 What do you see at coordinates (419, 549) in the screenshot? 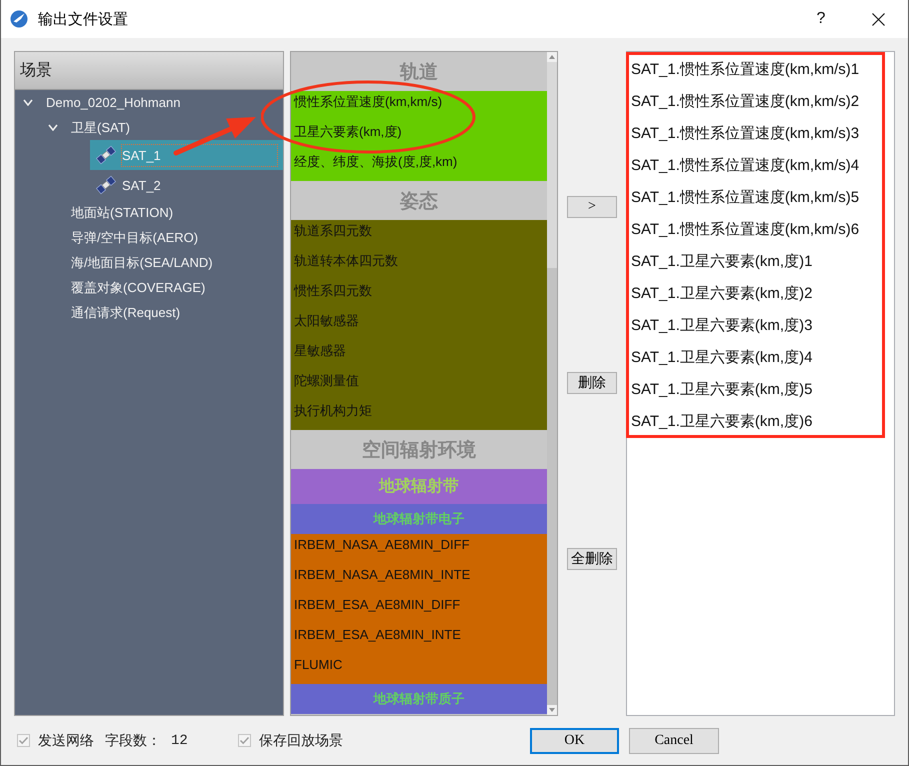
I see `list-item: IRBEM_NASA_AE8MIN_DIFF` at bounding box center [419, 549].